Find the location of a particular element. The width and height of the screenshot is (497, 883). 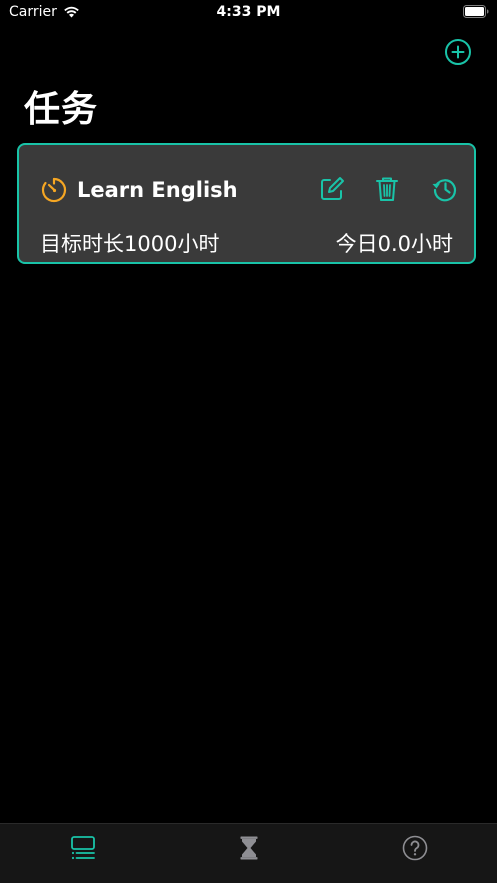

help-icon is located at coordinates (414, 848).